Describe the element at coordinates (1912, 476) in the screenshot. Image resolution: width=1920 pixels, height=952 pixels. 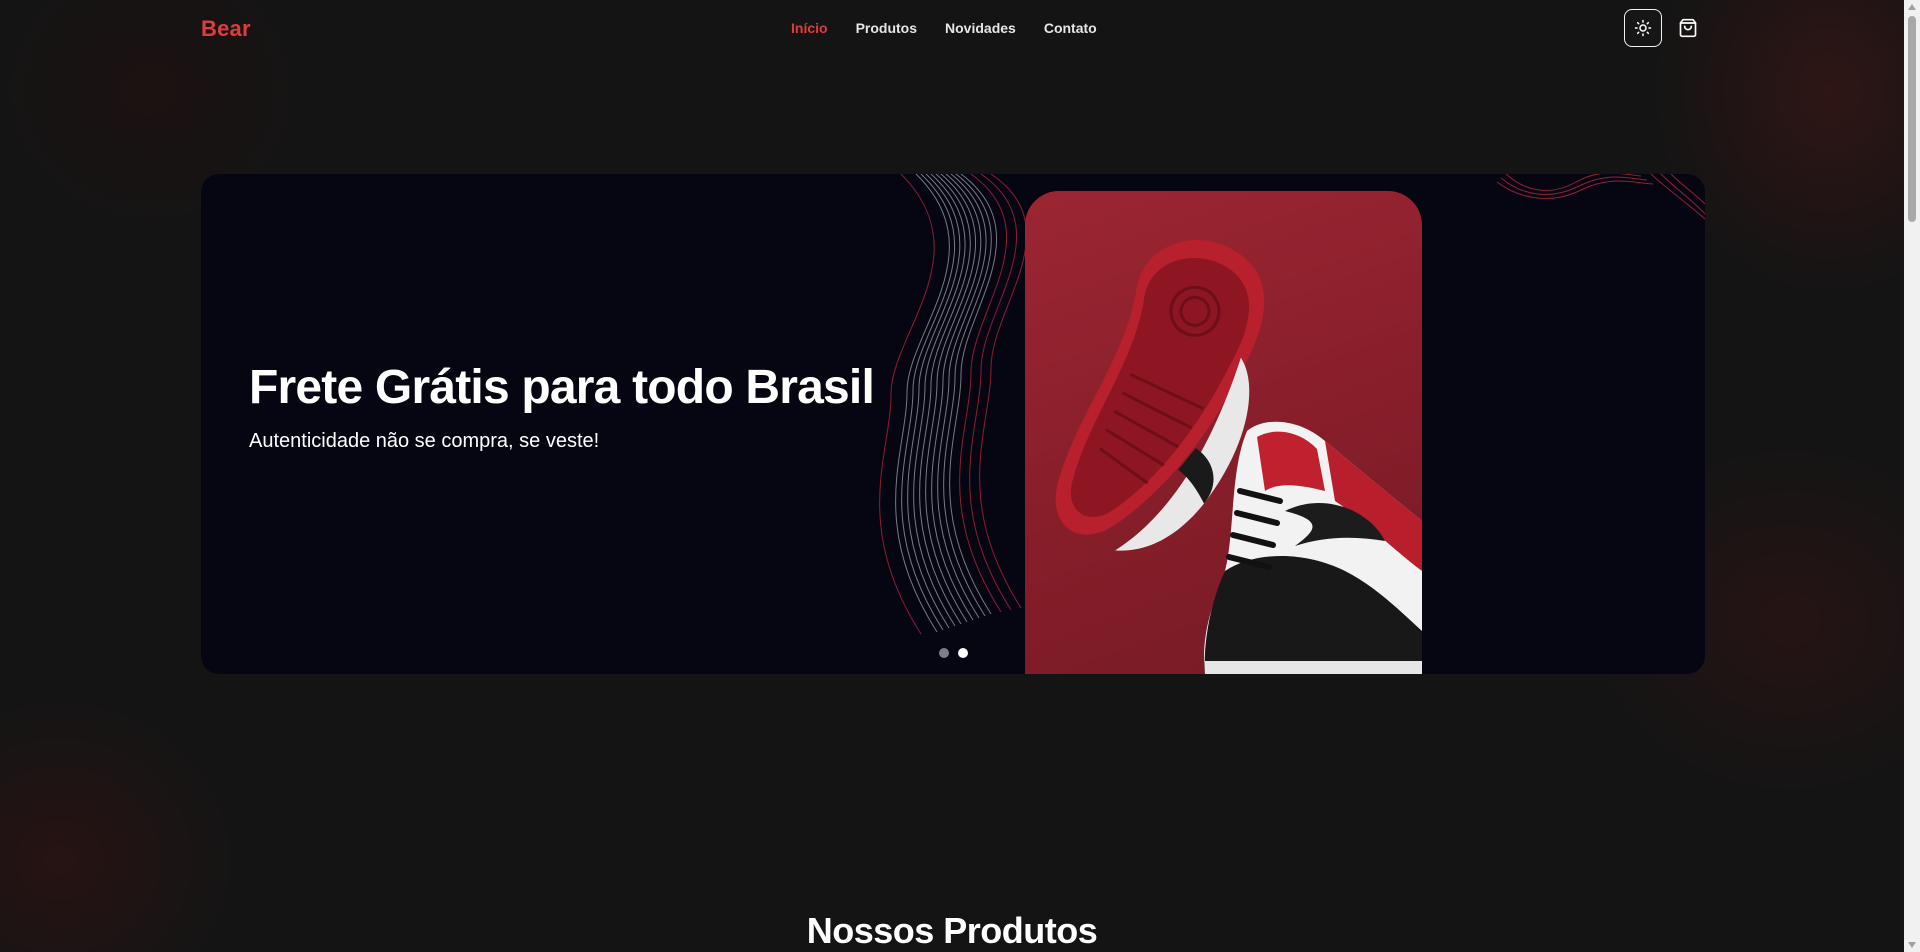
I see `vertical-scrollbar` at that location.